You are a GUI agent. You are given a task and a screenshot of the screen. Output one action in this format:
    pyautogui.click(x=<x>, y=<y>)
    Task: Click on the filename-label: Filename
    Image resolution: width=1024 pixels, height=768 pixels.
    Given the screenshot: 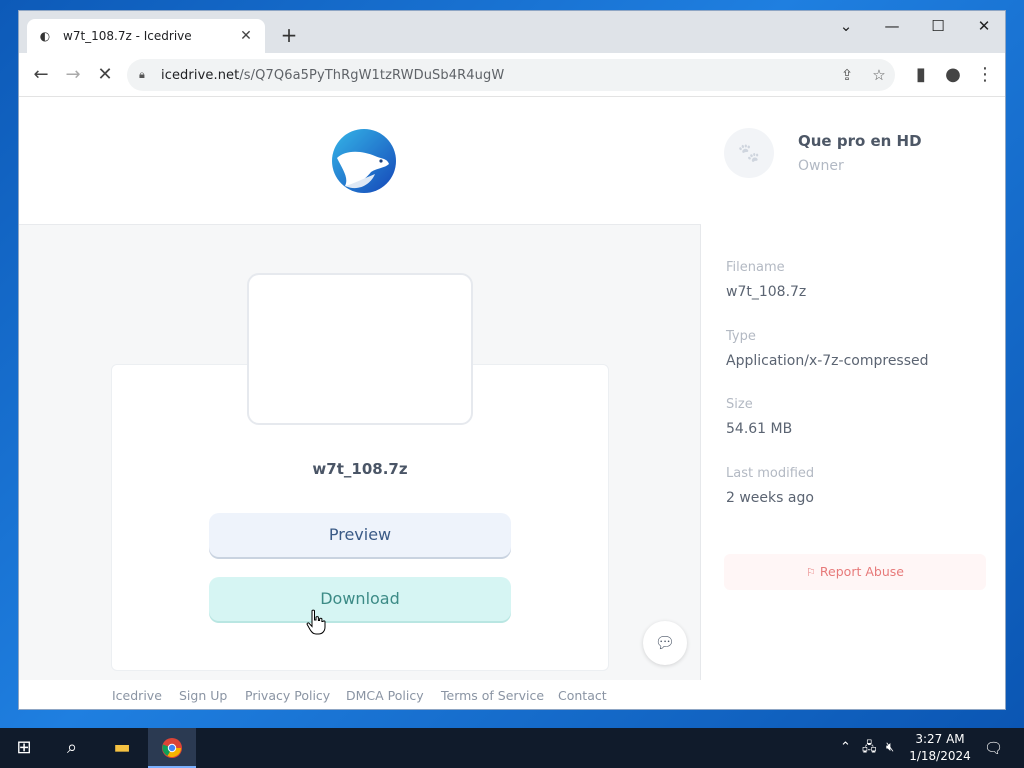 What is the action you would take?
    pyautogui.click(x=755, y=267)
    